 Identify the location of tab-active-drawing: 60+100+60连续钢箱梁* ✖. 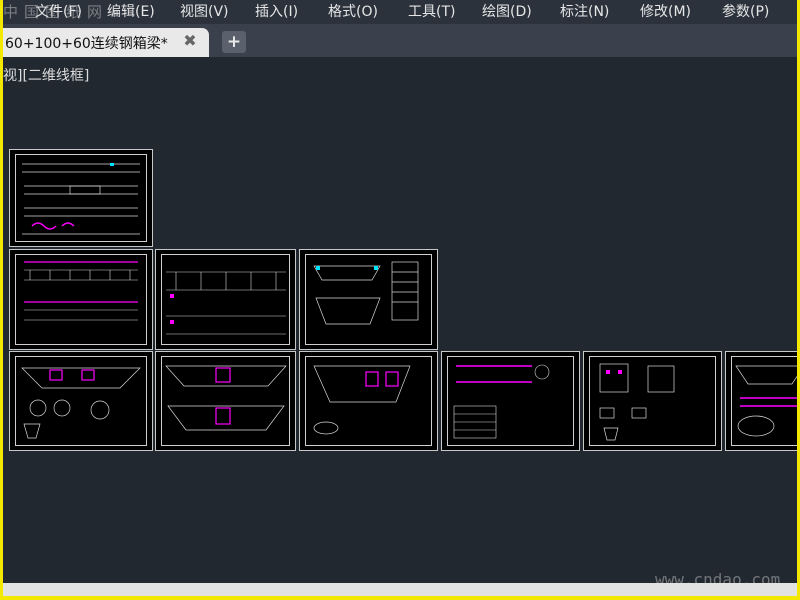
(106, 42).